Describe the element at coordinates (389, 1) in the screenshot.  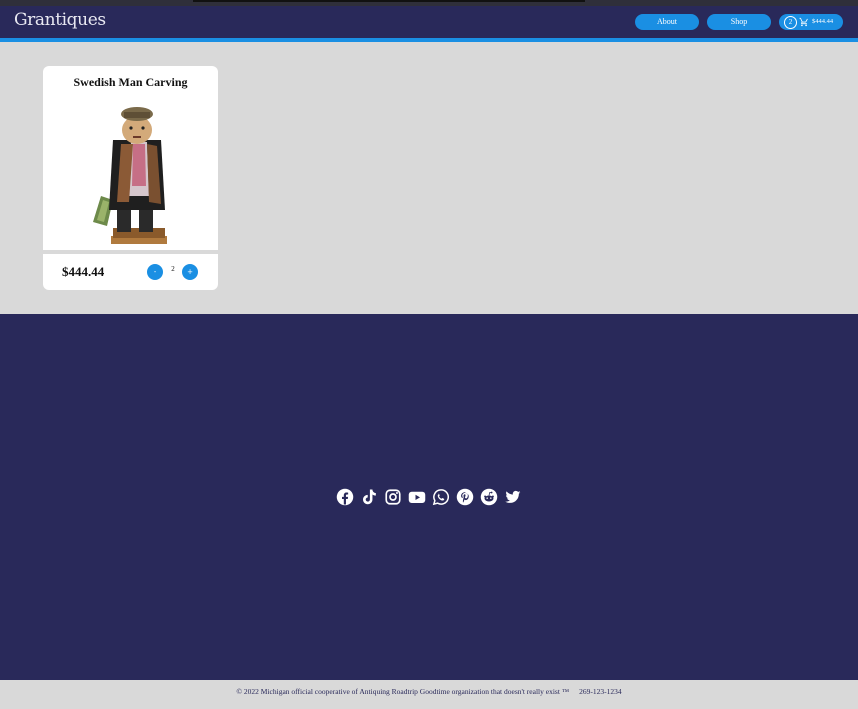
I see `top-strip-bar` at that location.